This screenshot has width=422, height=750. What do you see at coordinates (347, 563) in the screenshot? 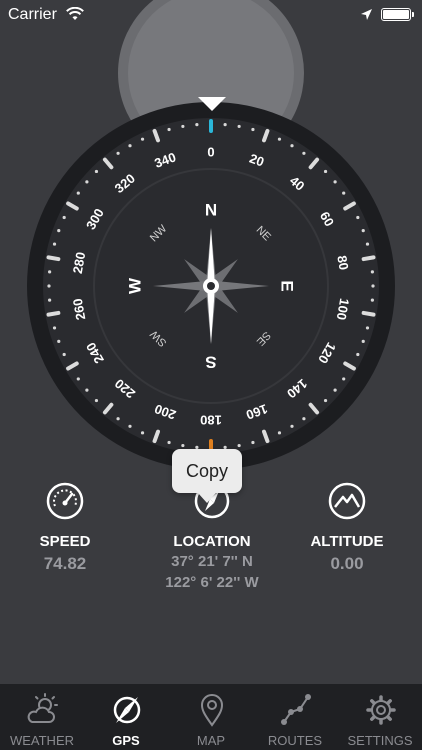
I see `altitude-value: 0.00` at bounding box center [347, 563].